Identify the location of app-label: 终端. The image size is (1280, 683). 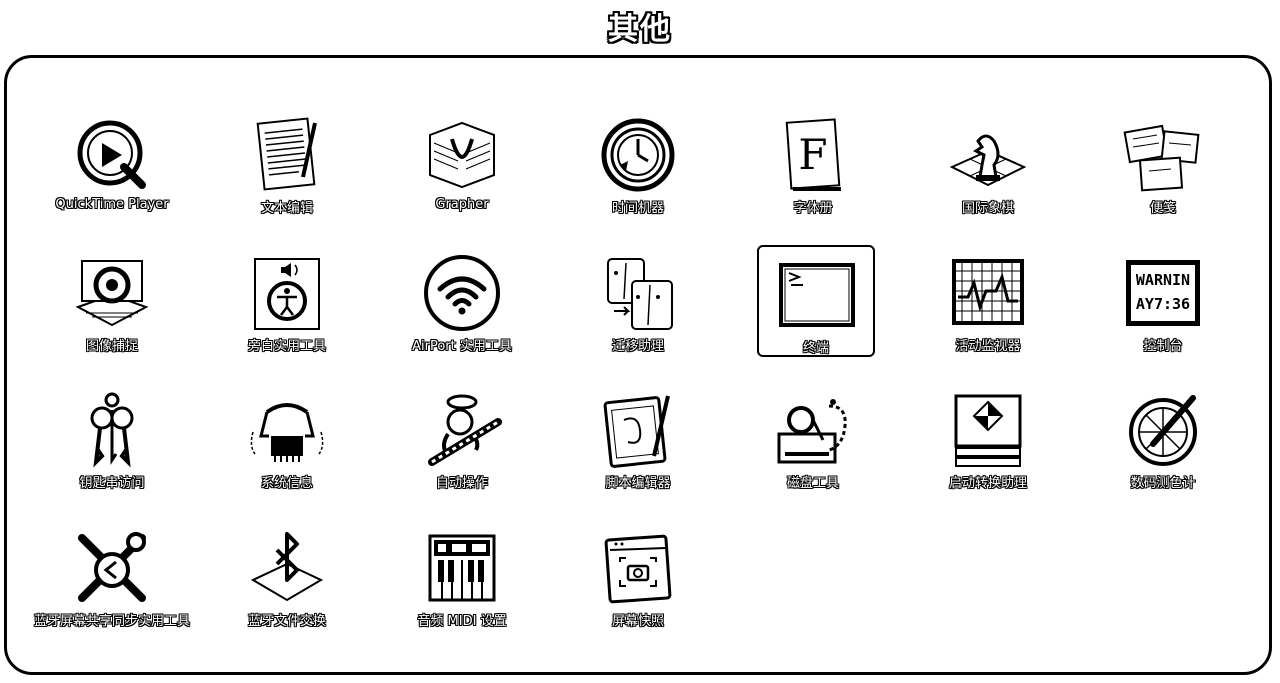
(815, 348).